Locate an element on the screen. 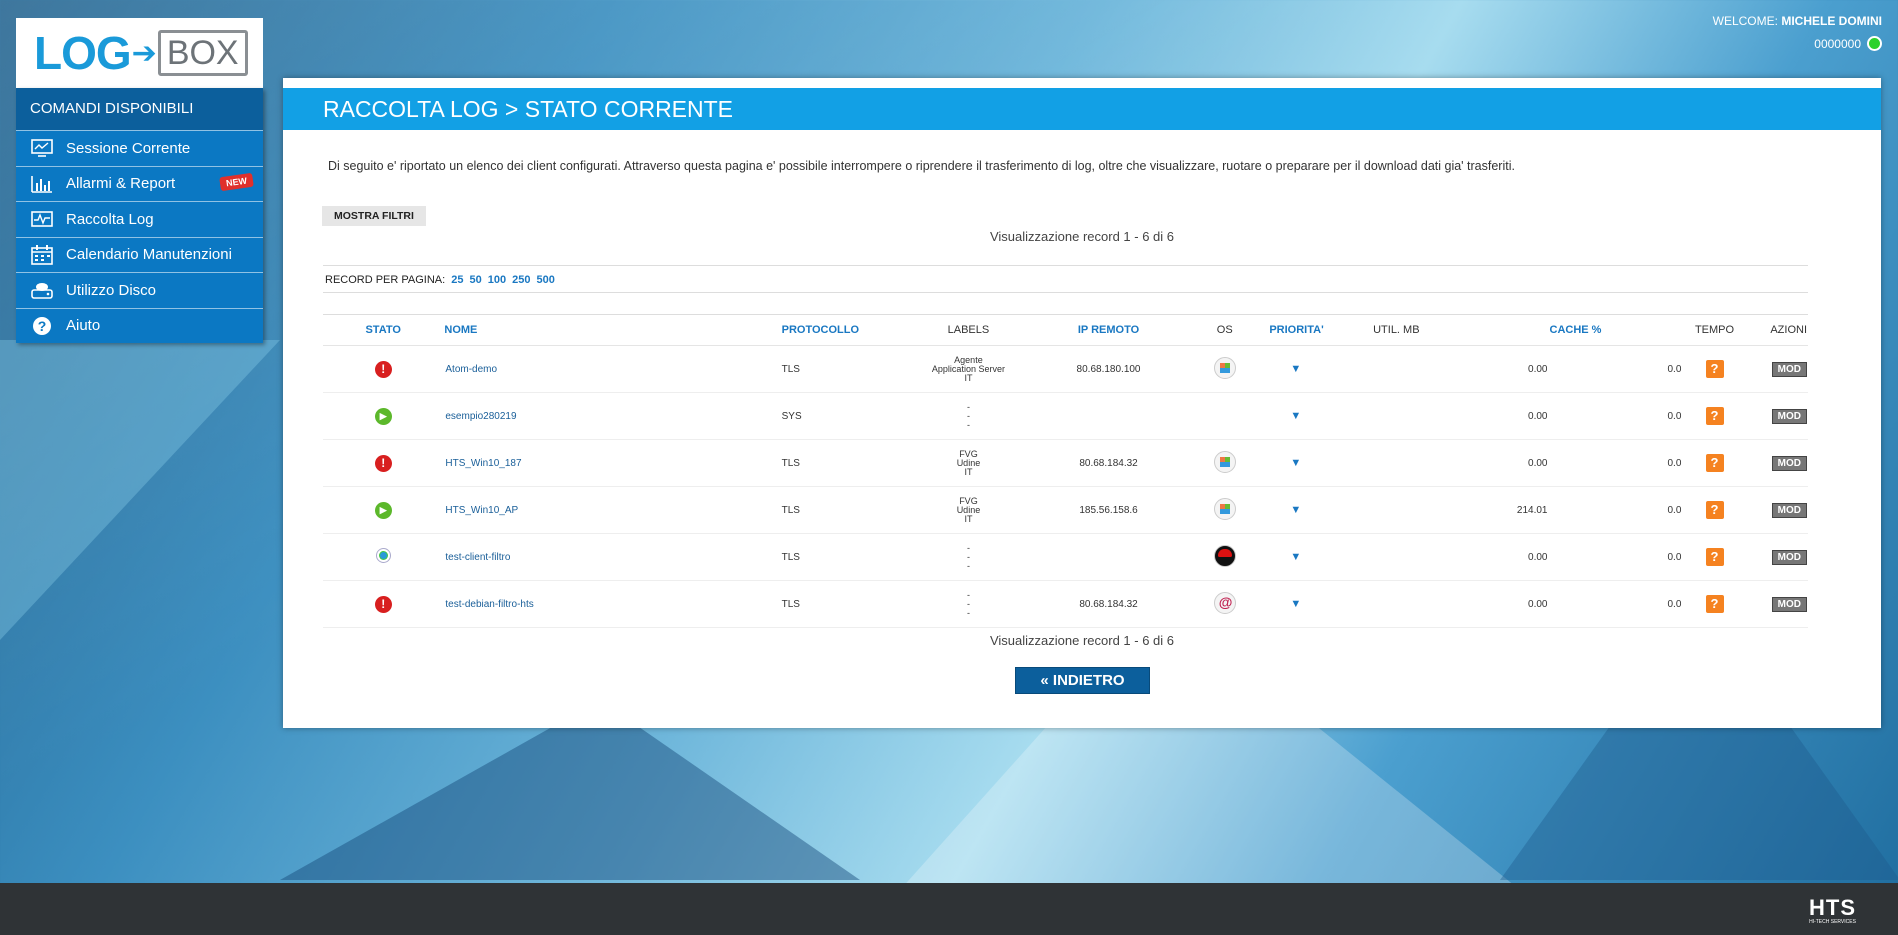 The height and width of the screenshot is (935, 1898). sidebar-item-sessione-corrente: Sessione Corrente is located at coordinates (139, 148).